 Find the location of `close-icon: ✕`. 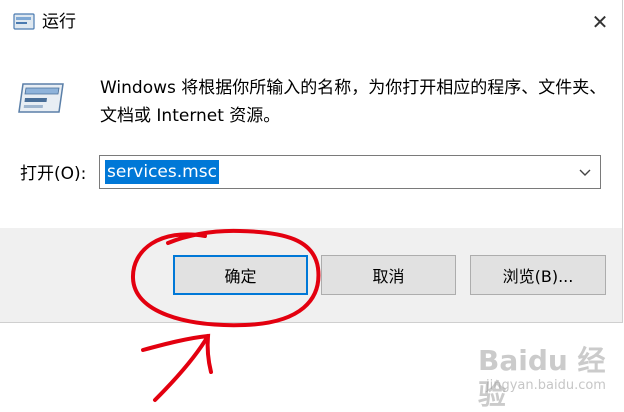

close-icon: ✕ is located at coordinates (600, 22).